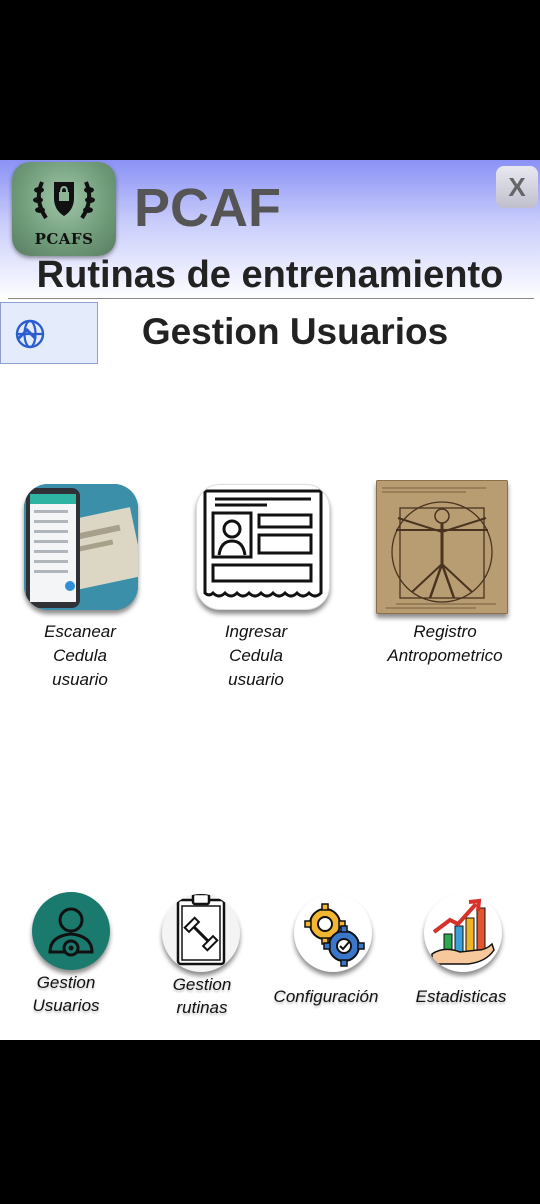  What do you see at coordinates (270, 275) in the screenshot?
I see `page-subtitle: Rutinas de entrenamiento` at bounding box center [270, 275].